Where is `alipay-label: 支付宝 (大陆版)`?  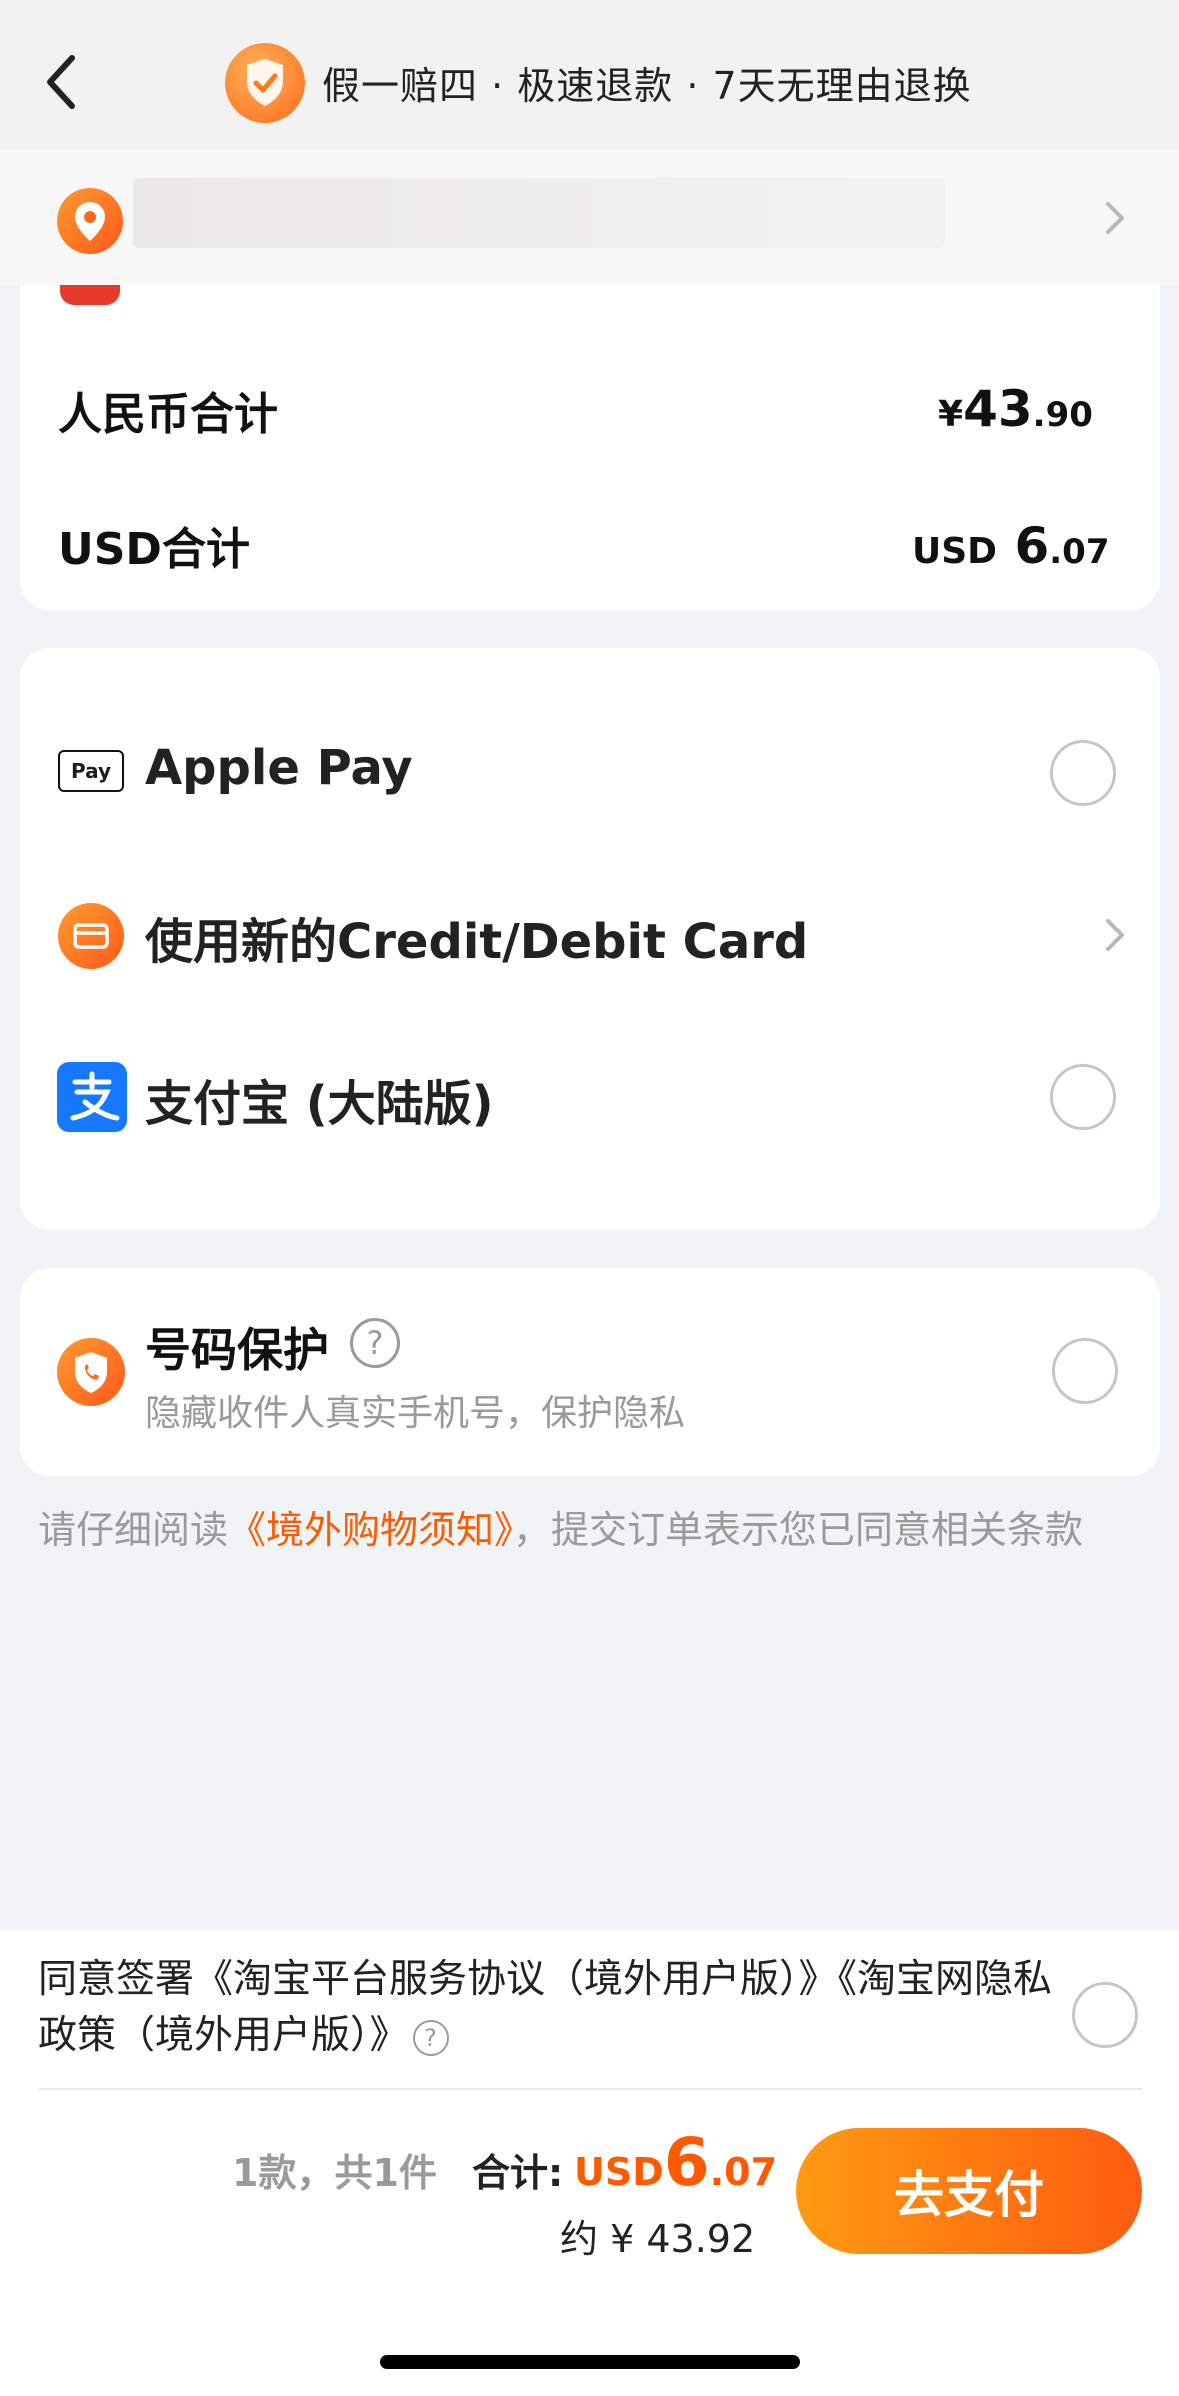 alipay-label: 支付宝 (大陆版) is located at coordinates (319, 1104).